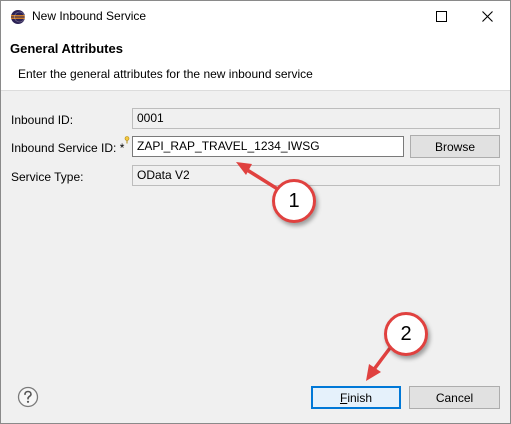  I want to click on maximize-button, so click(441, 16).